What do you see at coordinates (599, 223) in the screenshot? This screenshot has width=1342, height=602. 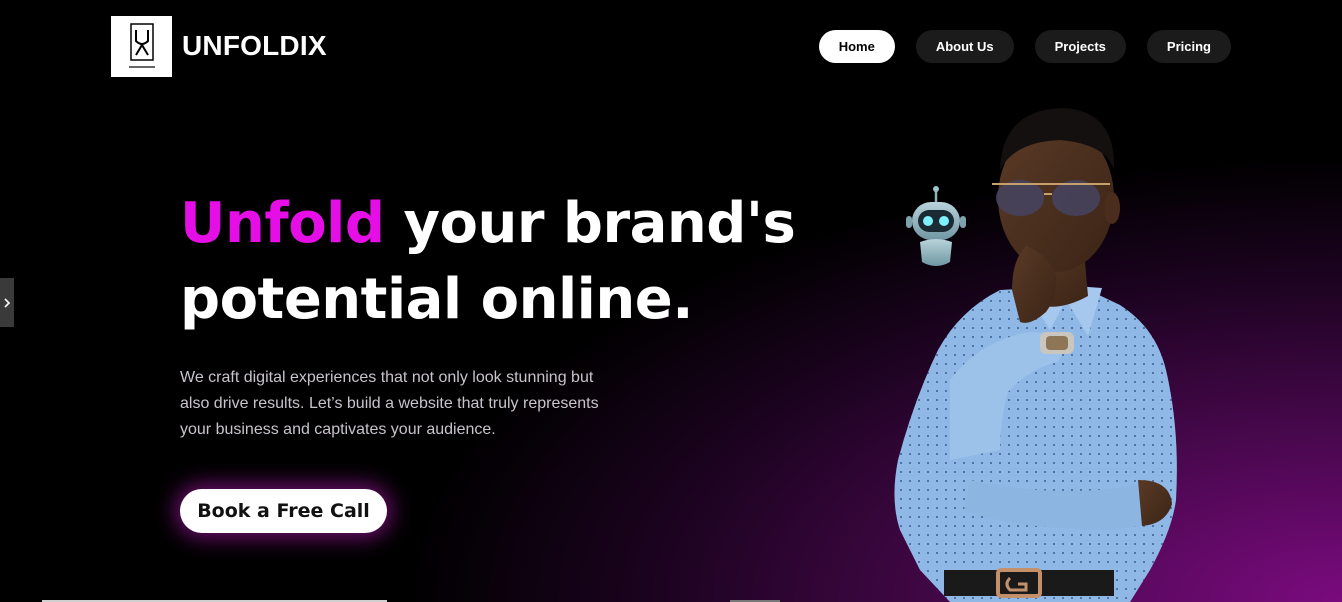 I see `headline-line1: your brand's` at bounding box center [599, 223].